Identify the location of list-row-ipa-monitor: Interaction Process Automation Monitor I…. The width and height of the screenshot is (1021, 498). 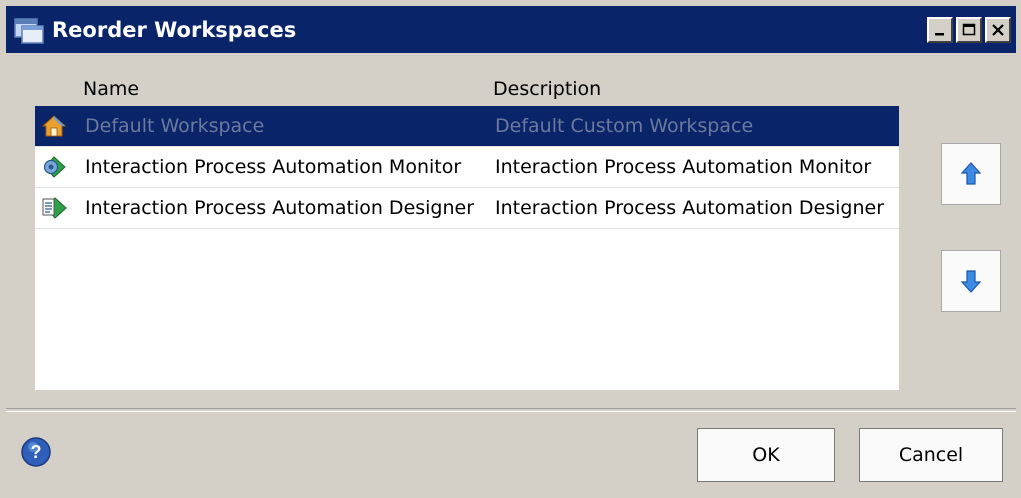
(467, 167).